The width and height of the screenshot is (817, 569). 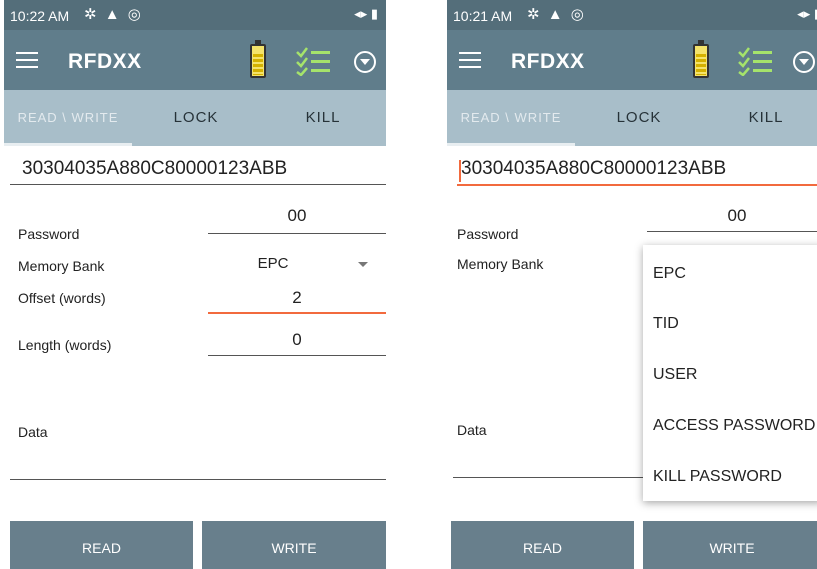 What do you see at coordinates (675, 375) in the screenshot?
I see `option-user: USER` at bounding box center [675, 375].